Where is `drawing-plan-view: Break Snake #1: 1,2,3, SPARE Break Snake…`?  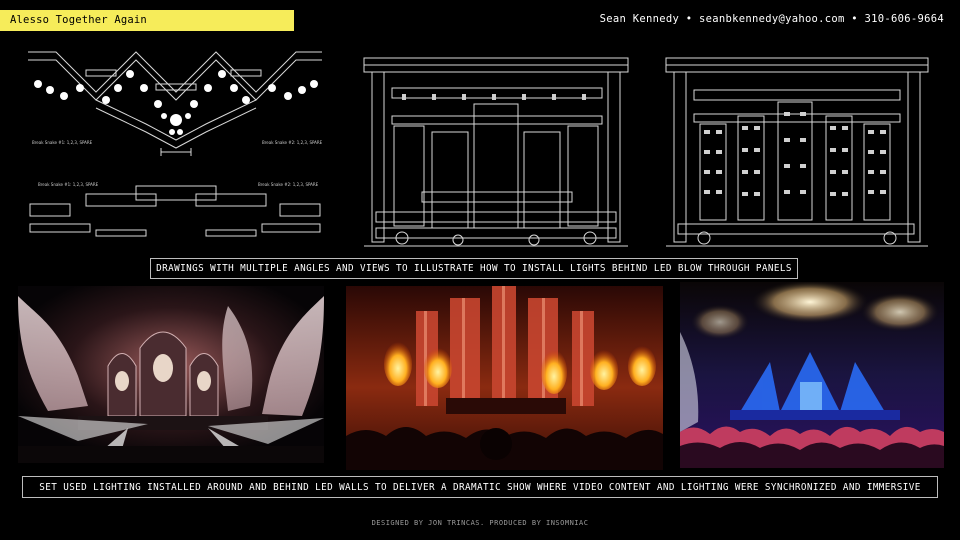
drawing-plan-view: Break Snake #1: 1,2,3, SPARE Break Snake… is located at coordinates (175, 144).